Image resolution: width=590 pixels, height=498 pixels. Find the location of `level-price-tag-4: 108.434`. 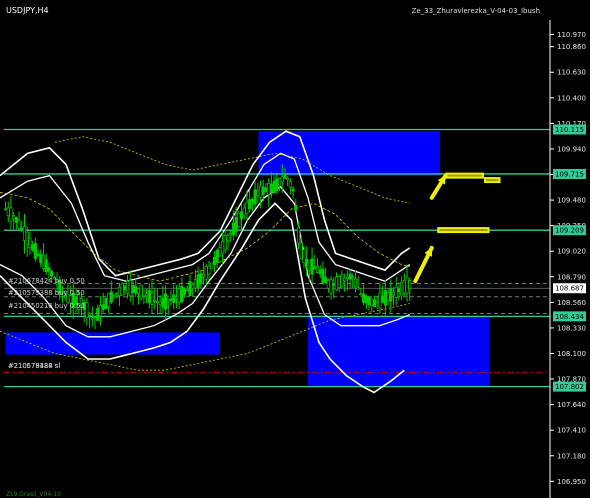

level-price-tag-4: 108.434 is located at coordinates (569, 316).